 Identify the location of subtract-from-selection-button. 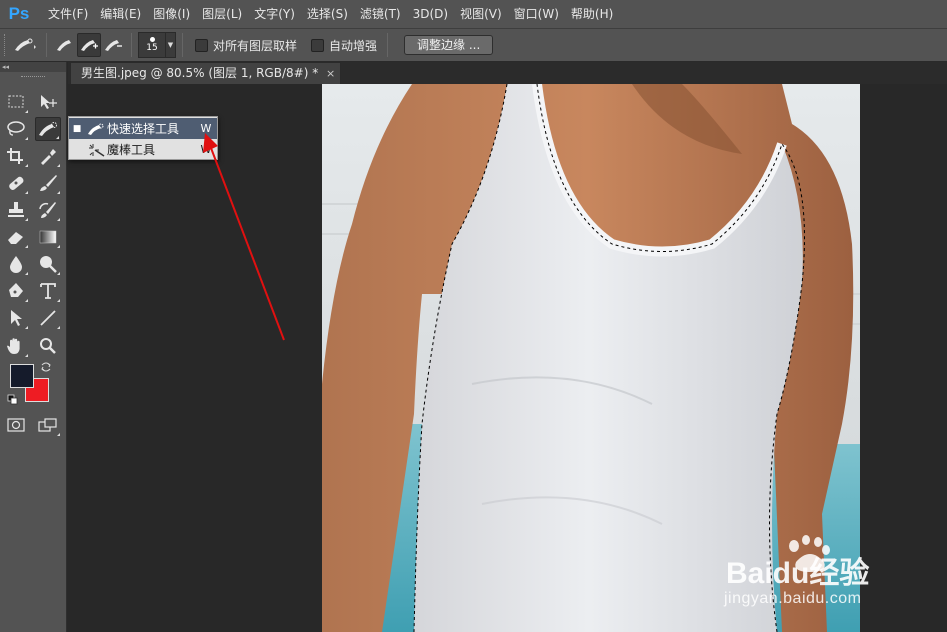
(113, 45).